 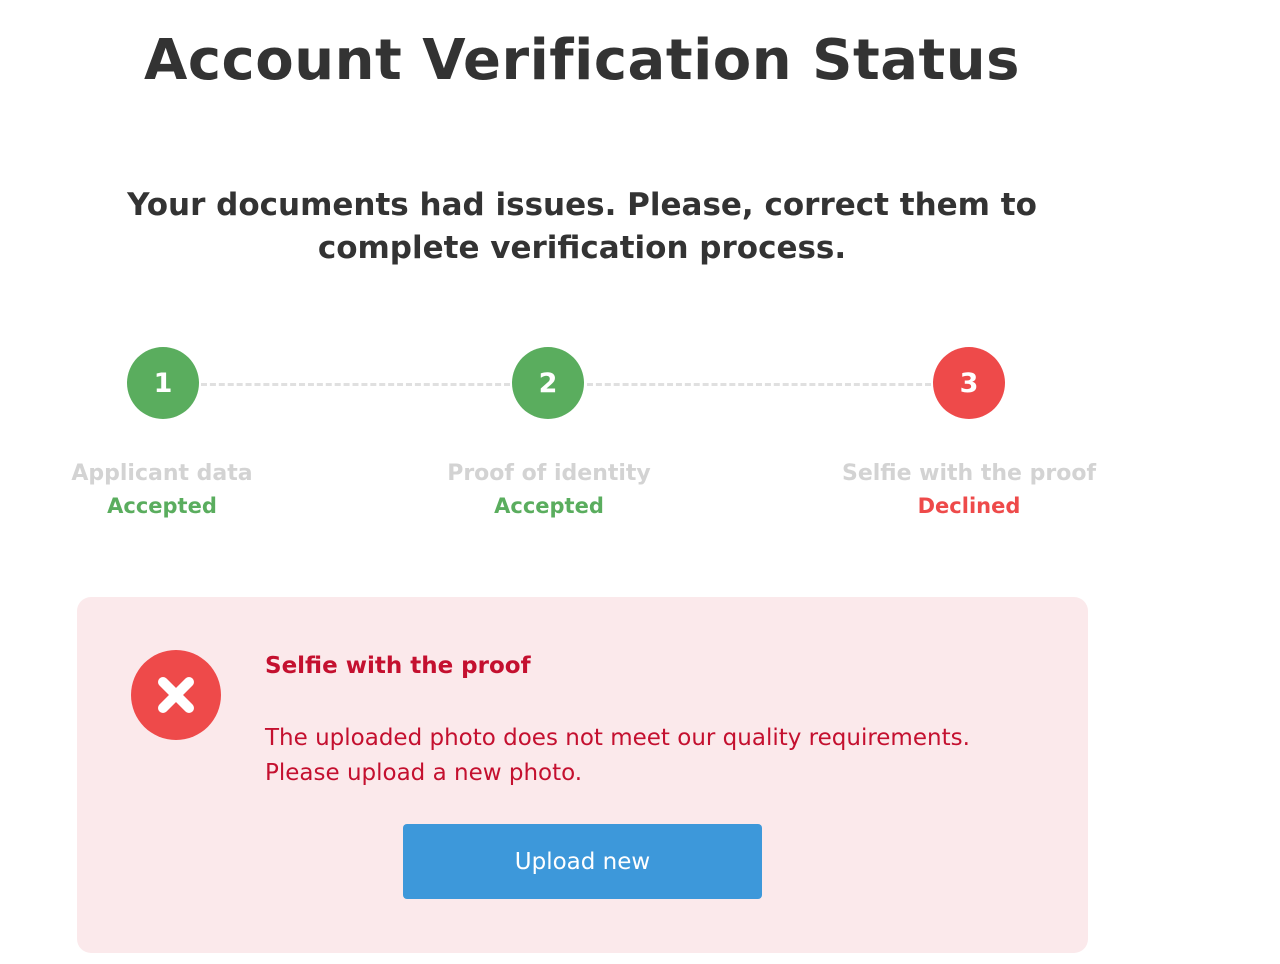 I want to click on error-message-line-2: Please upload a new photo., so click(x=424, y=773).